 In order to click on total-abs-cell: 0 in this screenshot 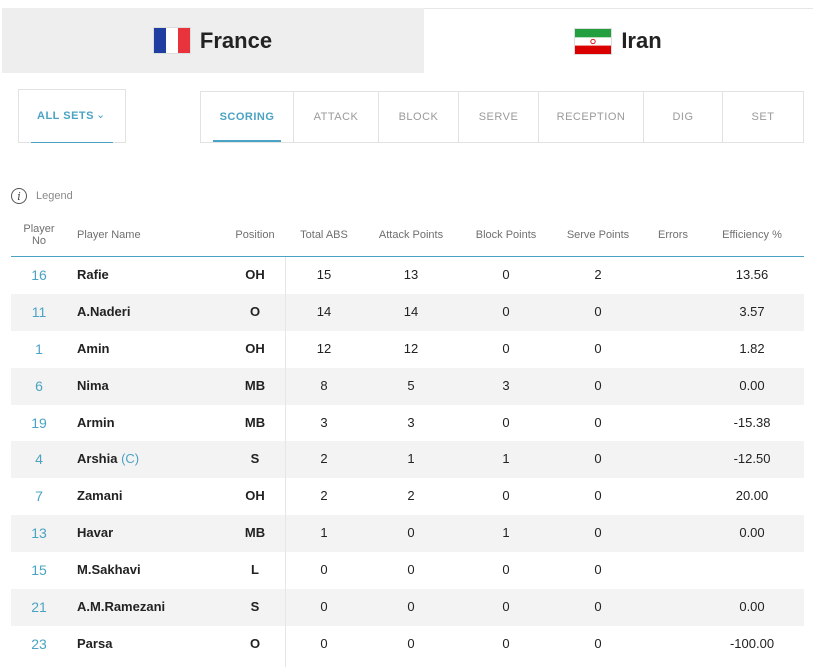, I will do `click(324, 644)`.